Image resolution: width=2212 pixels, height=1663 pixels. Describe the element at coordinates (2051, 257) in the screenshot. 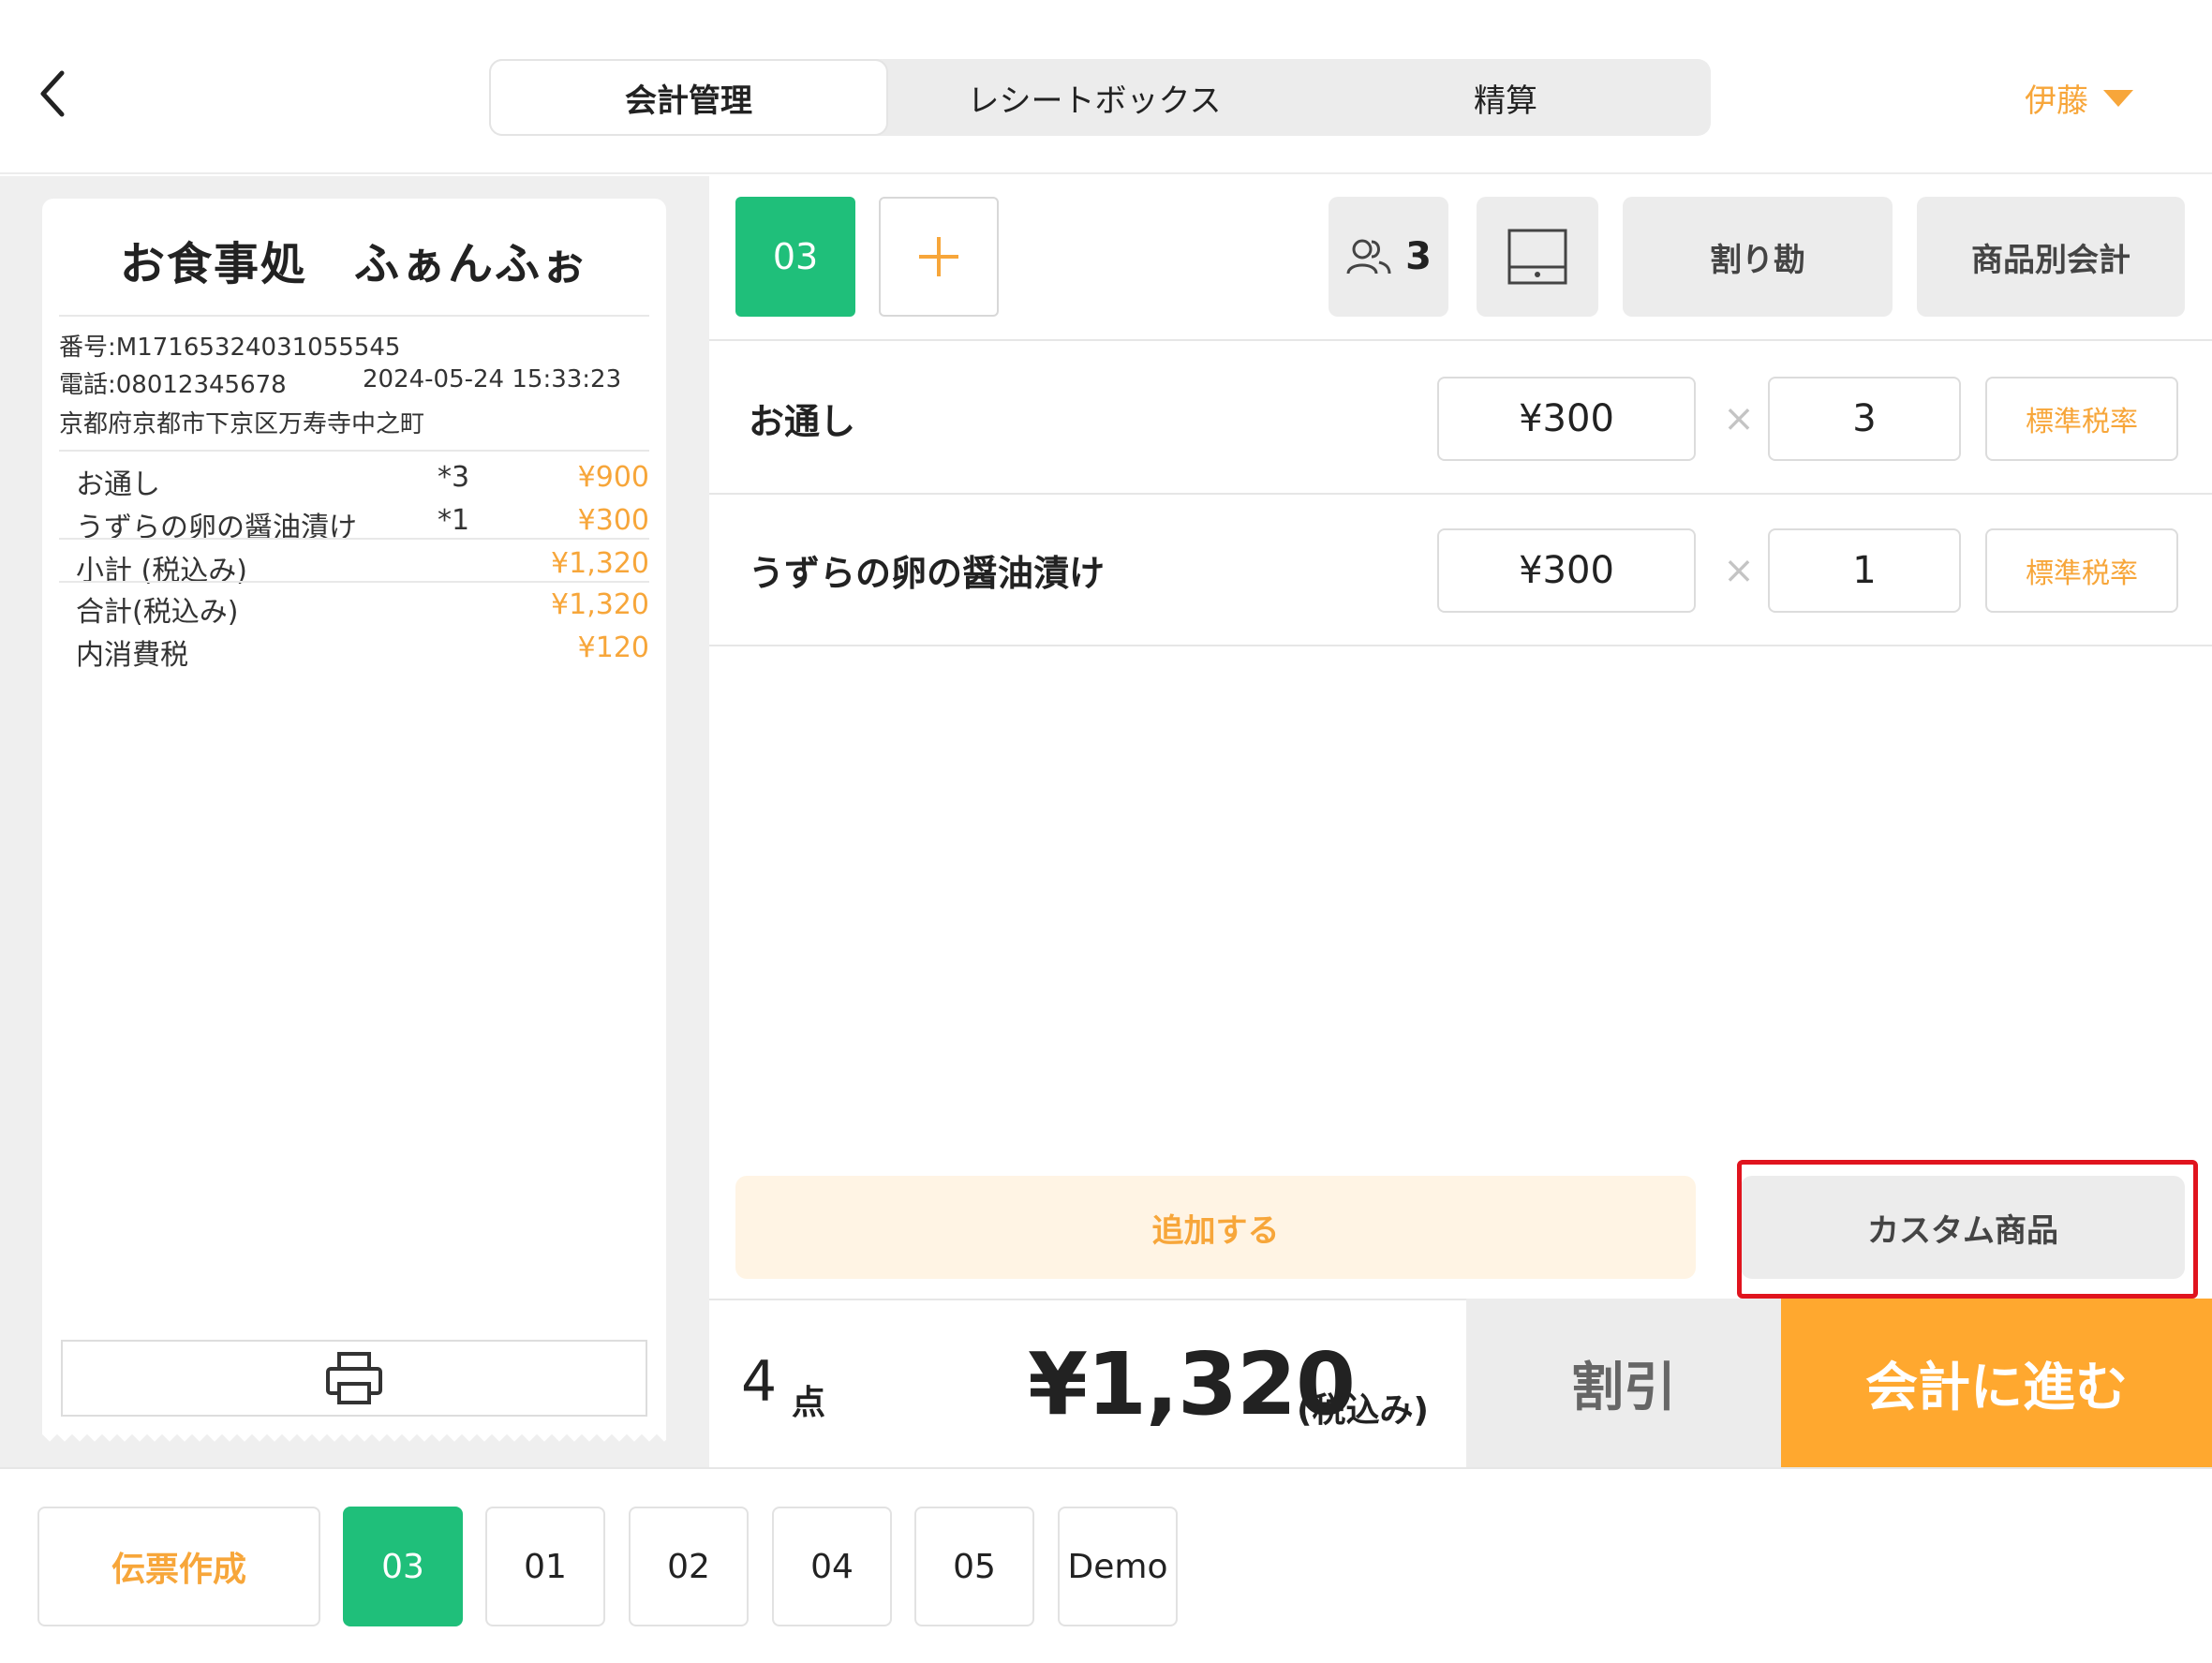

I see `pay-by-item-button: 商品別会計` at that location.